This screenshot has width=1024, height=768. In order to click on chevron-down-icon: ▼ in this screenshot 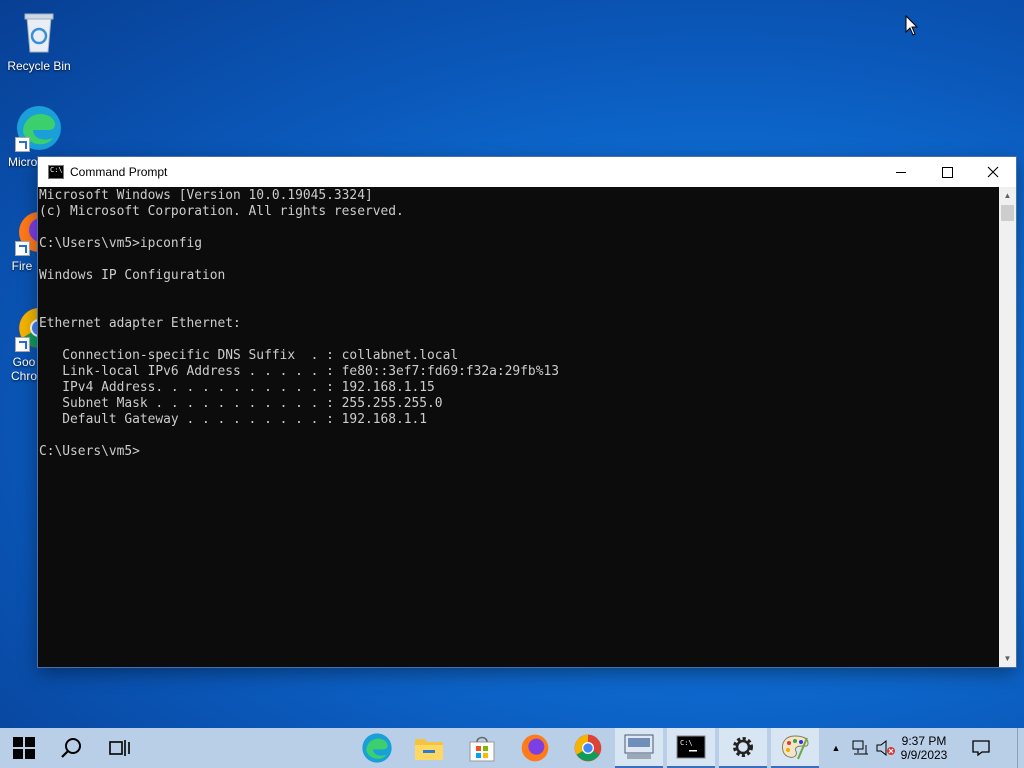, I will do `click(1007, 658)`.